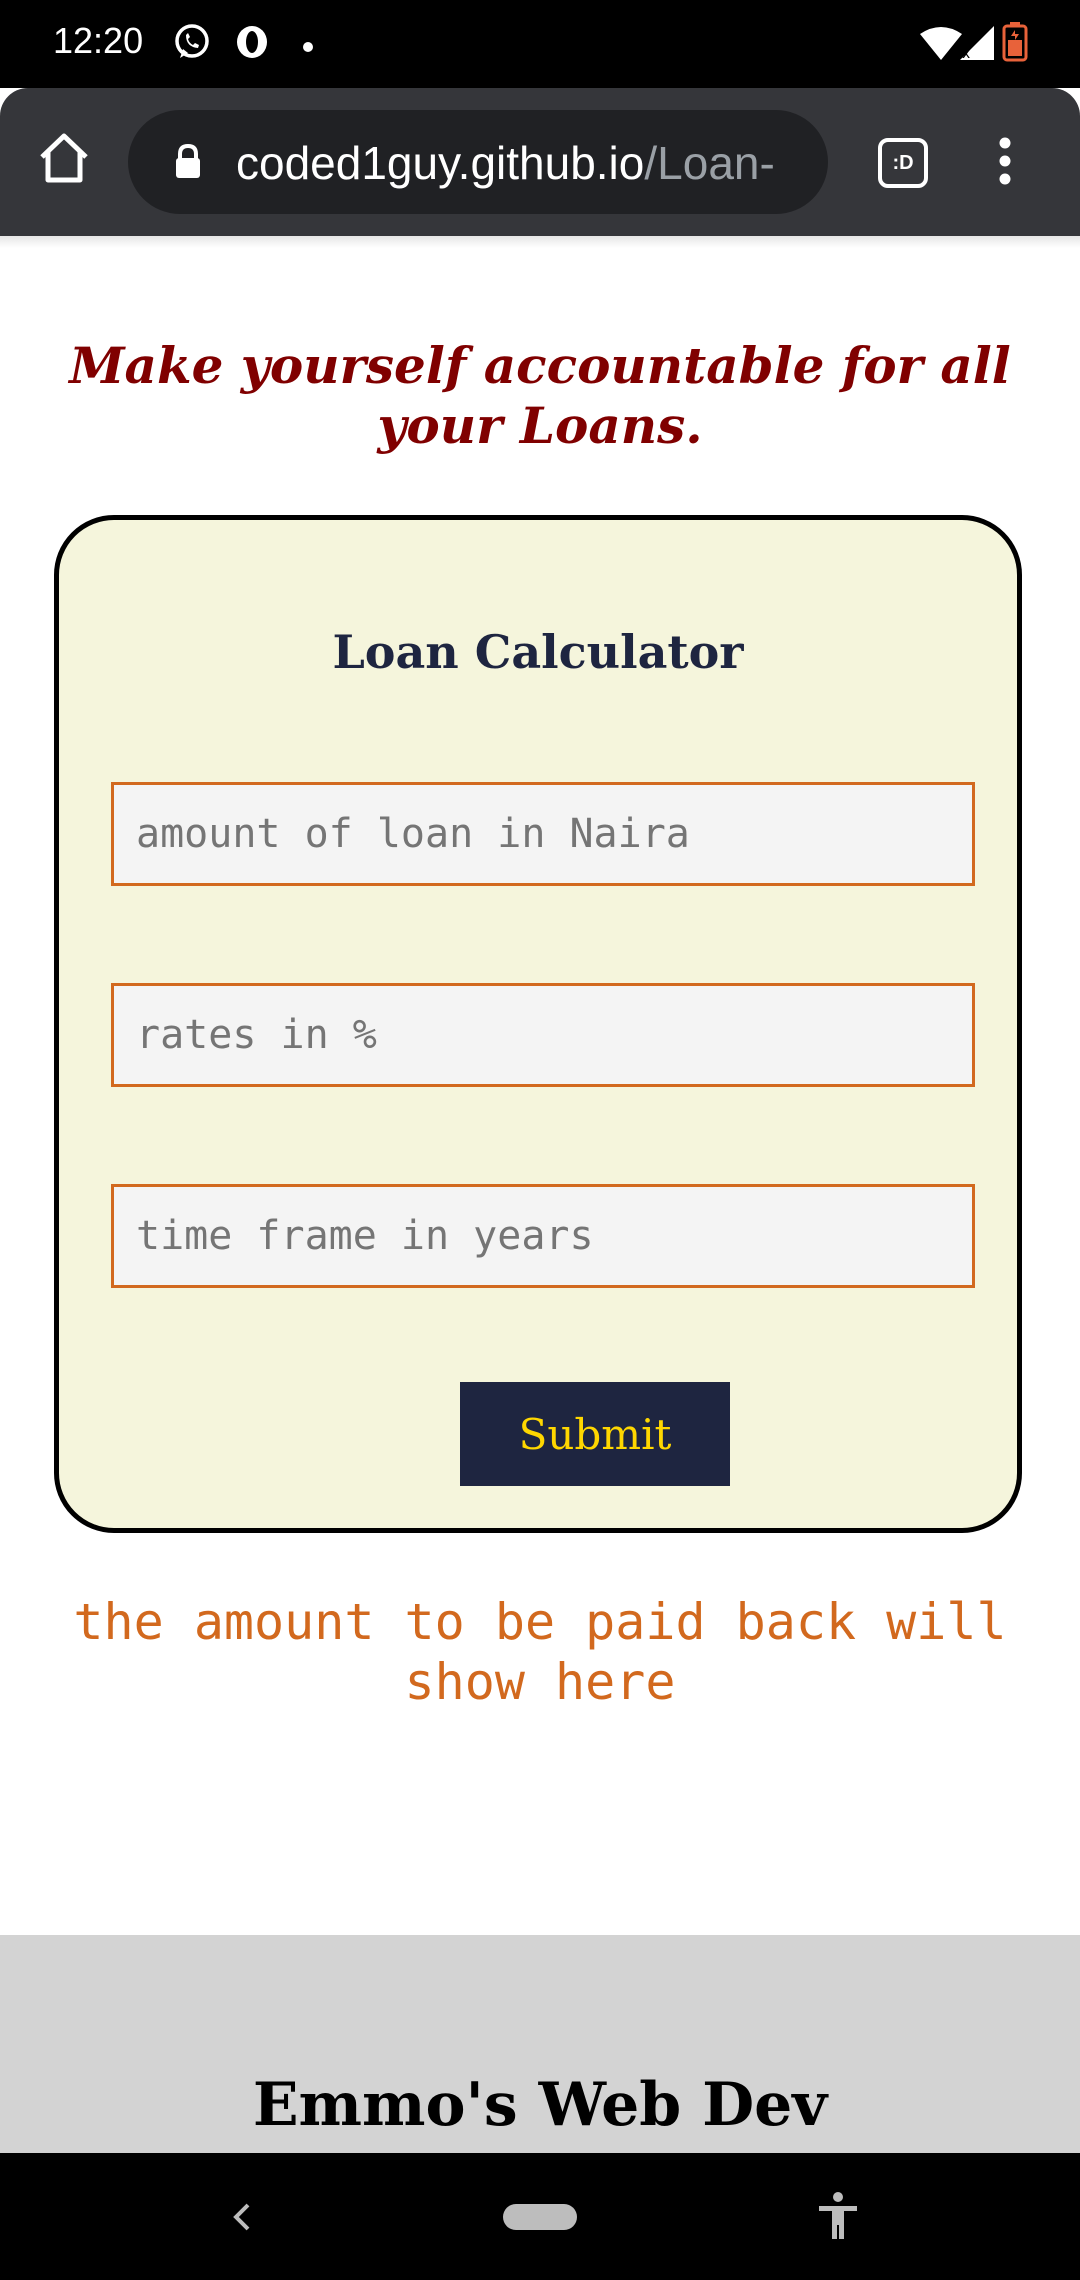 The image size is (1080, 2280). I want to click on browser-toolbar: coded1guy.github.io/Loan- :D, so click(540, 162).